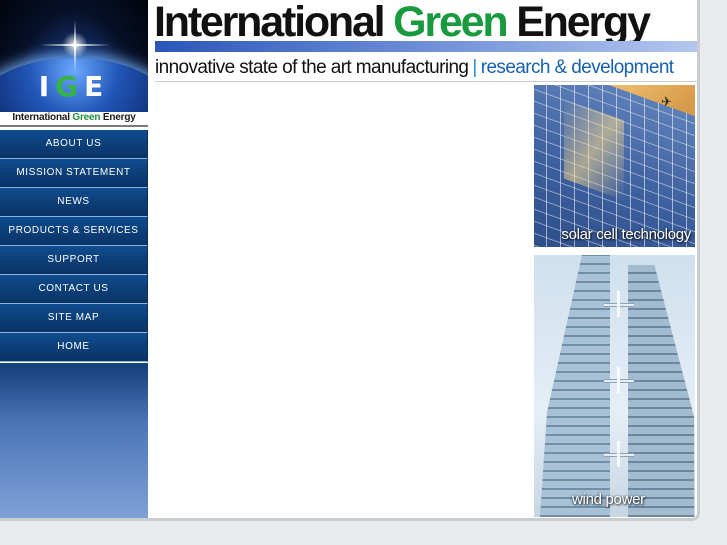 The height and width of the screenshot is (545, 727). I want to click on logo-caption-energy: Energy, so click(119, 117).